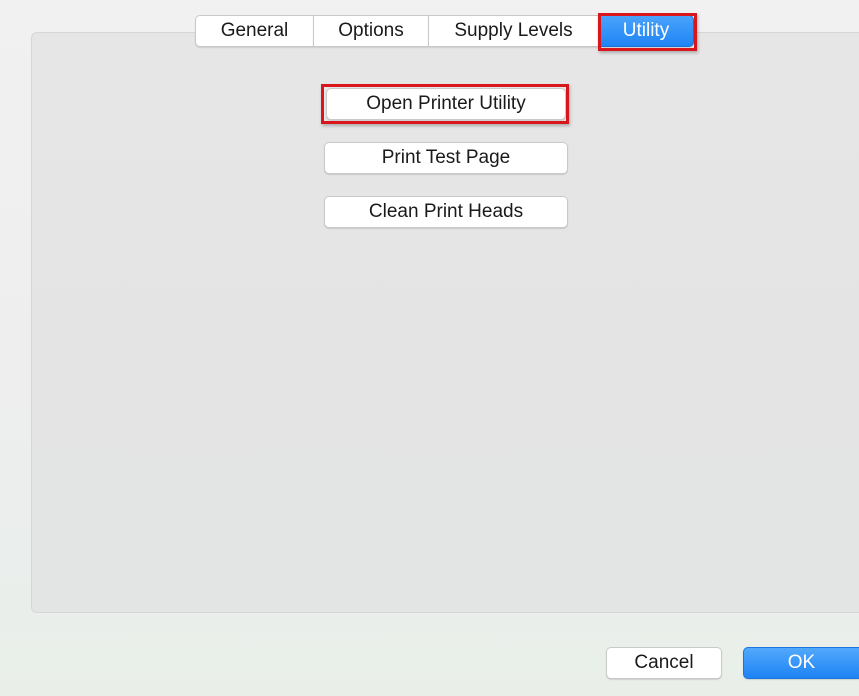 Image resolution: width=859 pixels, height=696 pixels. I want to click on print-test-page-button: Print Test Page, so click(446, 158).